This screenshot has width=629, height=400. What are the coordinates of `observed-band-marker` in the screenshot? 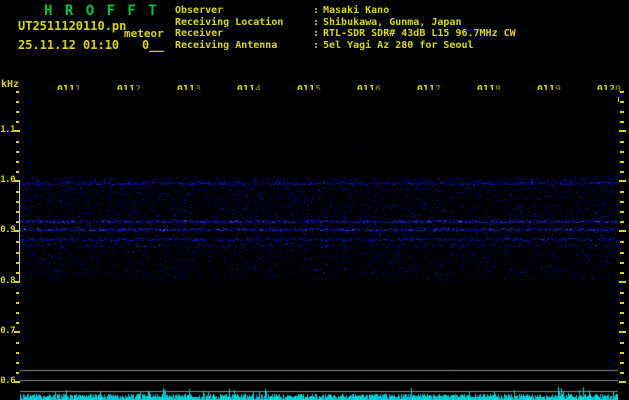 It's located at (19, 230).